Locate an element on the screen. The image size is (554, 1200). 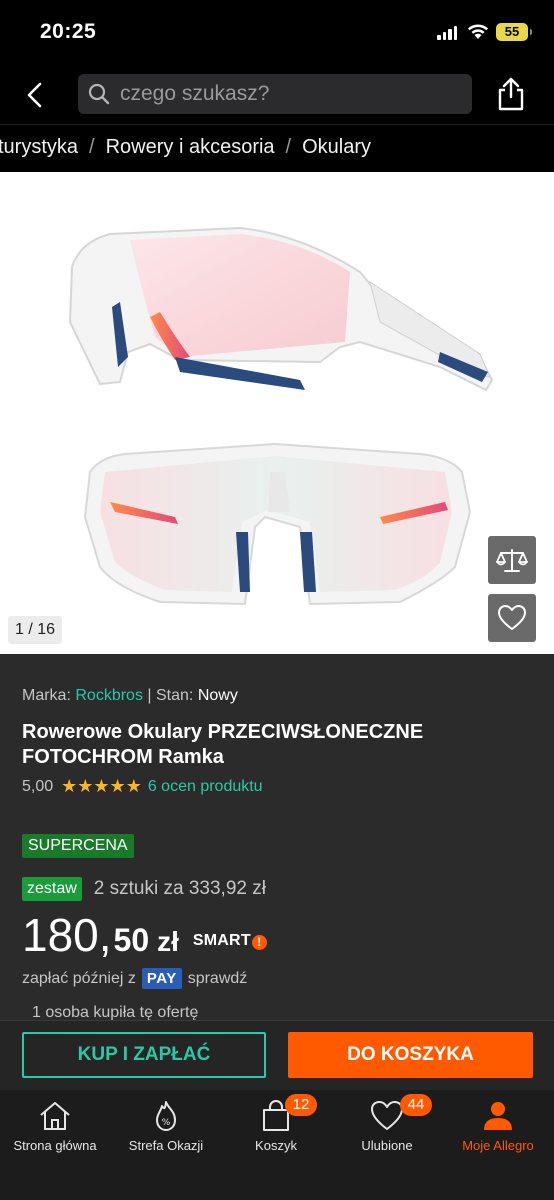
tab-home: Strona główna is located at coordinates (55, 1130).